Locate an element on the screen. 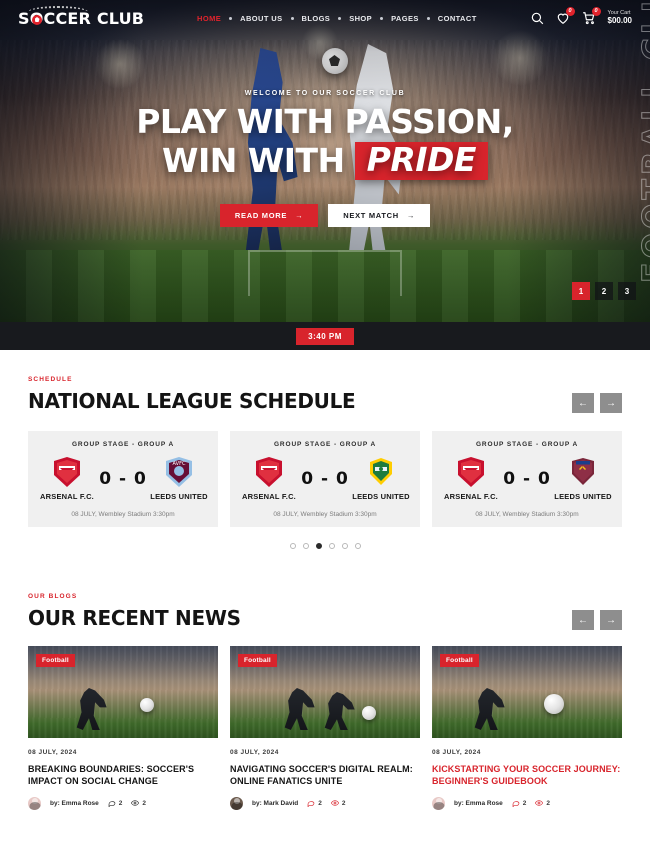  nav-item-blogs: BLOGS is located at coordinates (316, 18).